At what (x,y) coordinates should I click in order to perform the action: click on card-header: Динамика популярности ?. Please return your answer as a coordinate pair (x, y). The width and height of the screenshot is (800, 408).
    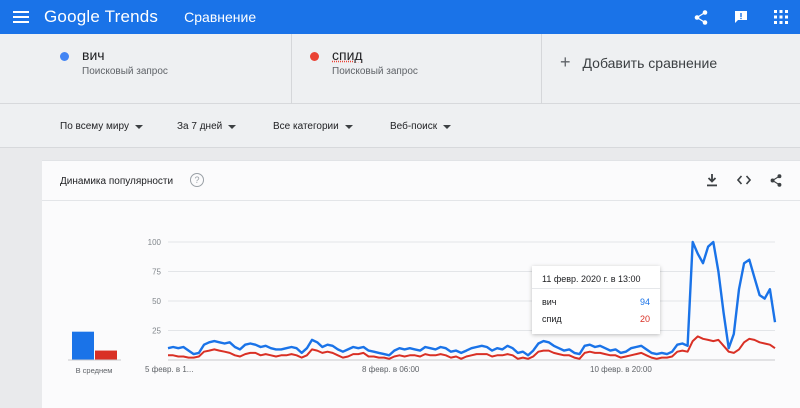
    Looking at the image, I should click on (421, 181).